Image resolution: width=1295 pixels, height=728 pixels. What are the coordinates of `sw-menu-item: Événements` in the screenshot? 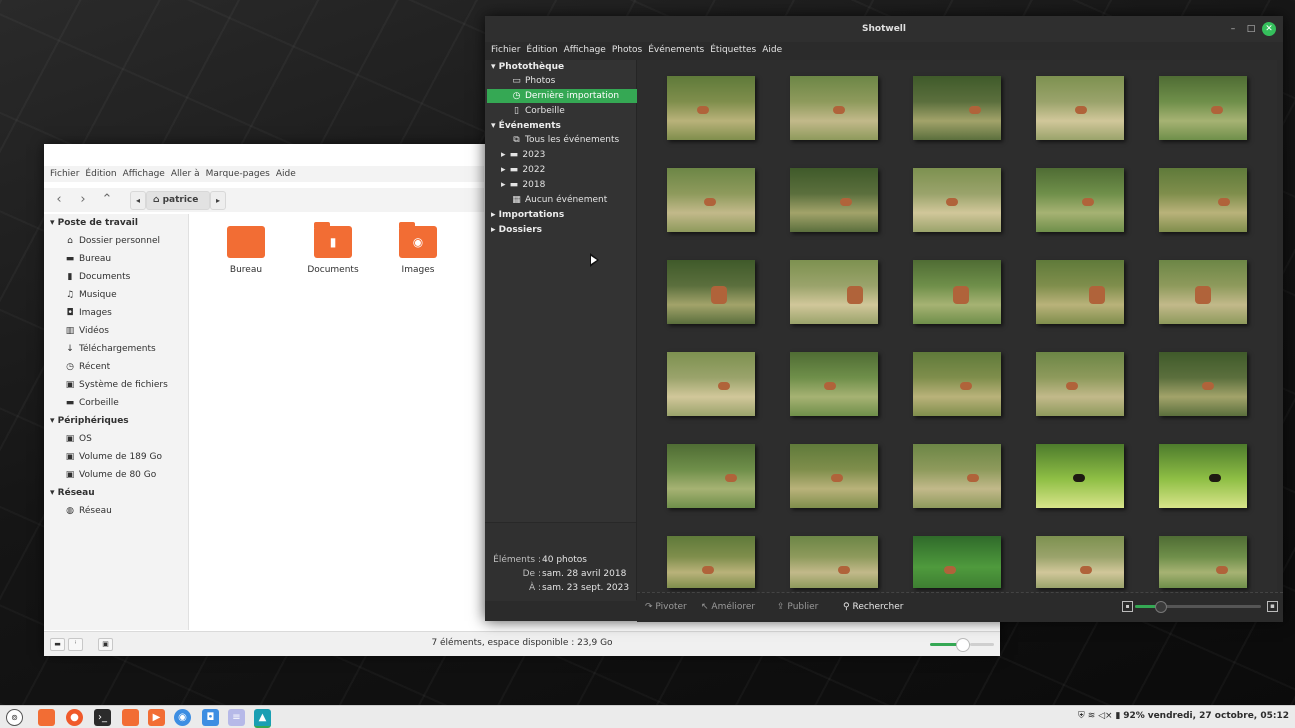 It's located at (676, 50).